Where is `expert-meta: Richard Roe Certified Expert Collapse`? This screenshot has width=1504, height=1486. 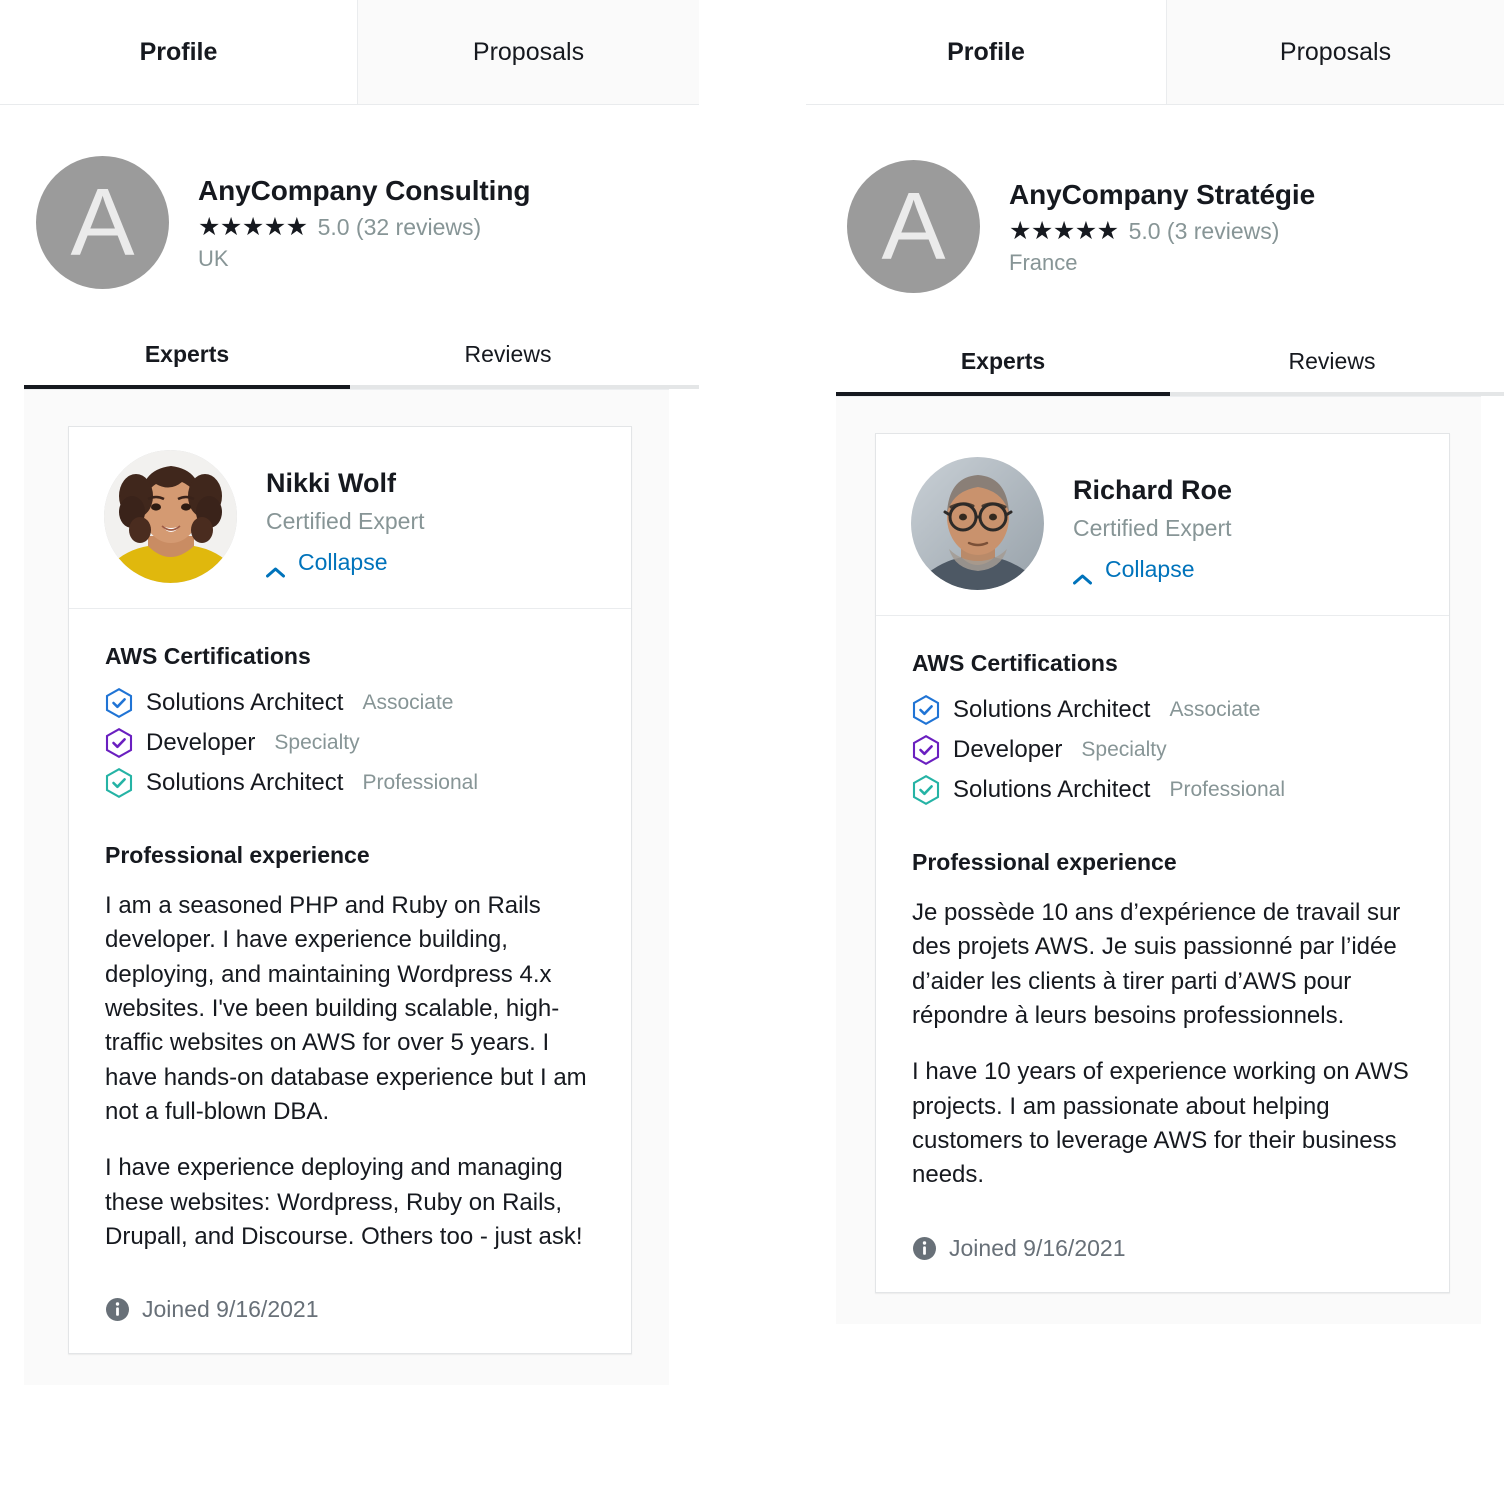 expert-meta: Richard Roe Certified Expert Collapse is located at coordinates (1153, 521).